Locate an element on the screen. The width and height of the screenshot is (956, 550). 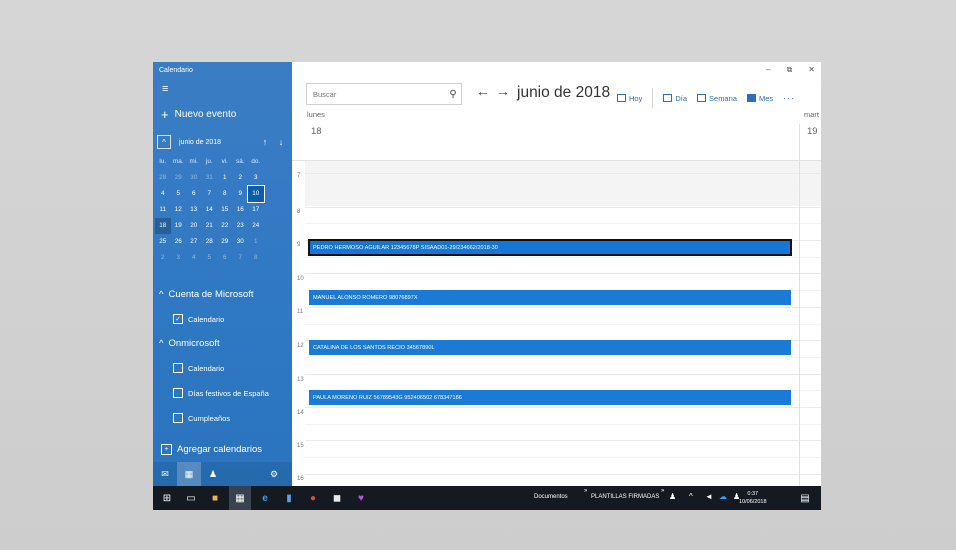
chrome-browser-icon: ● is located at coordinates (313, 498).